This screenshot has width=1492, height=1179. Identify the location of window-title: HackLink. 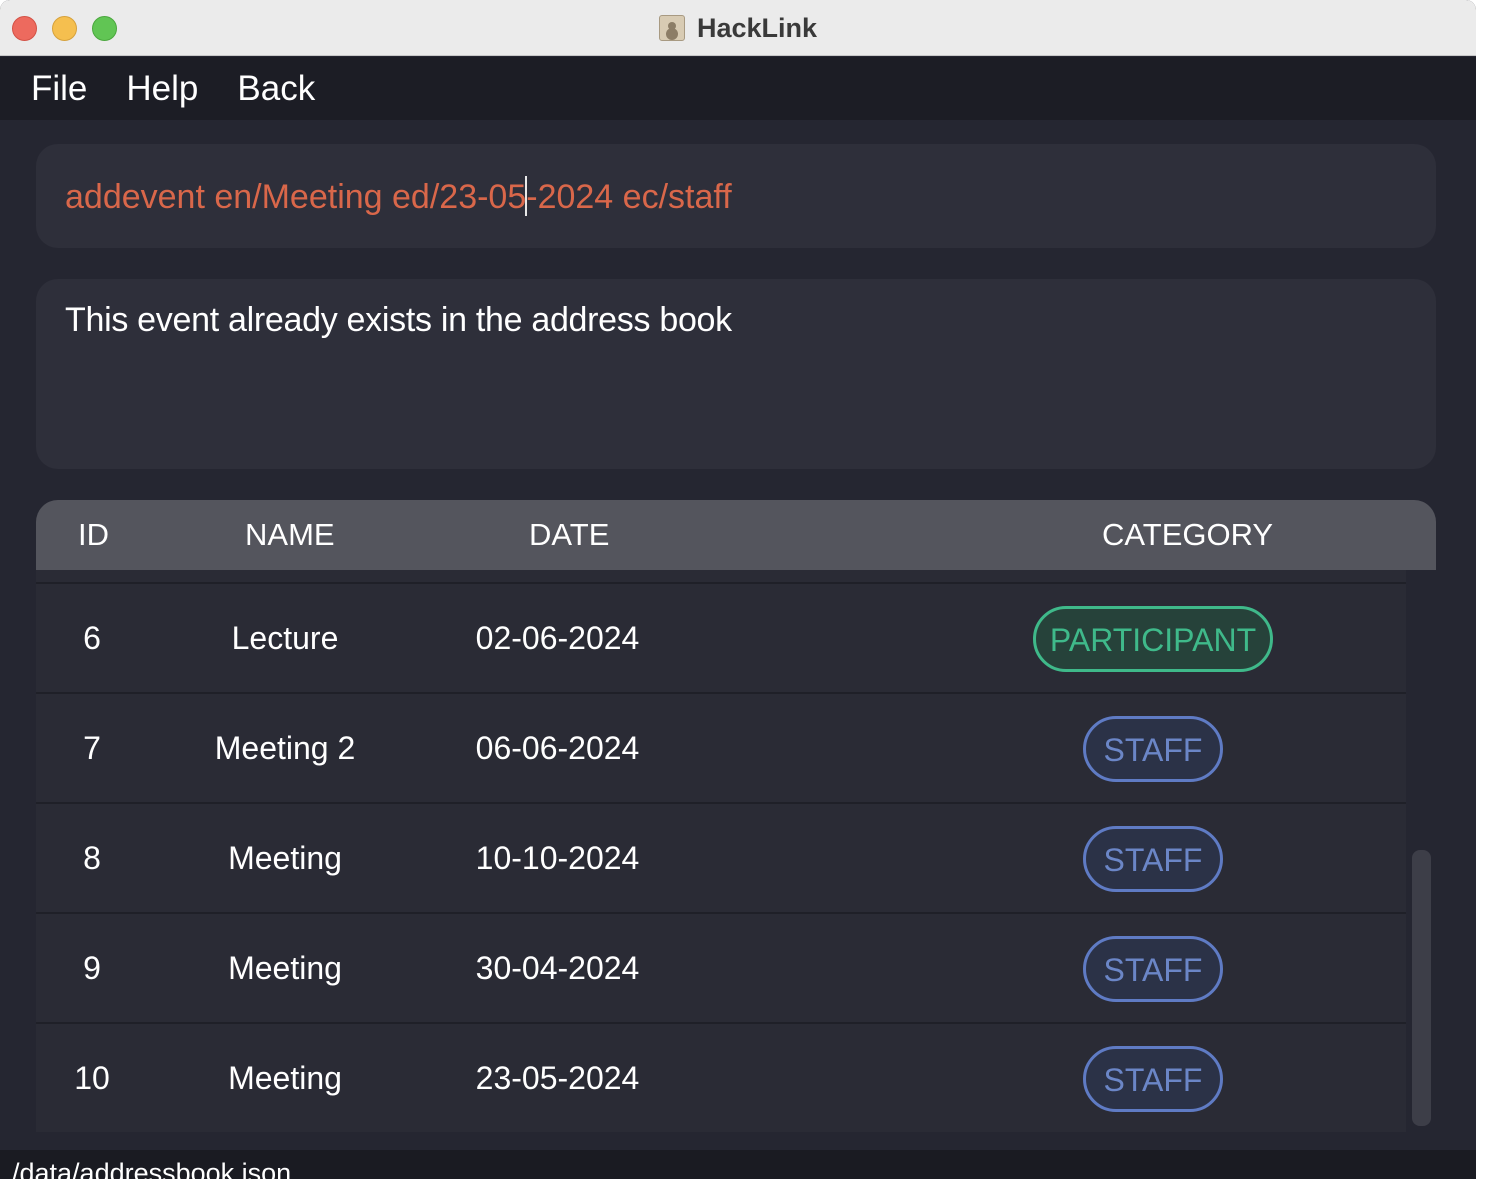
(757, 27).